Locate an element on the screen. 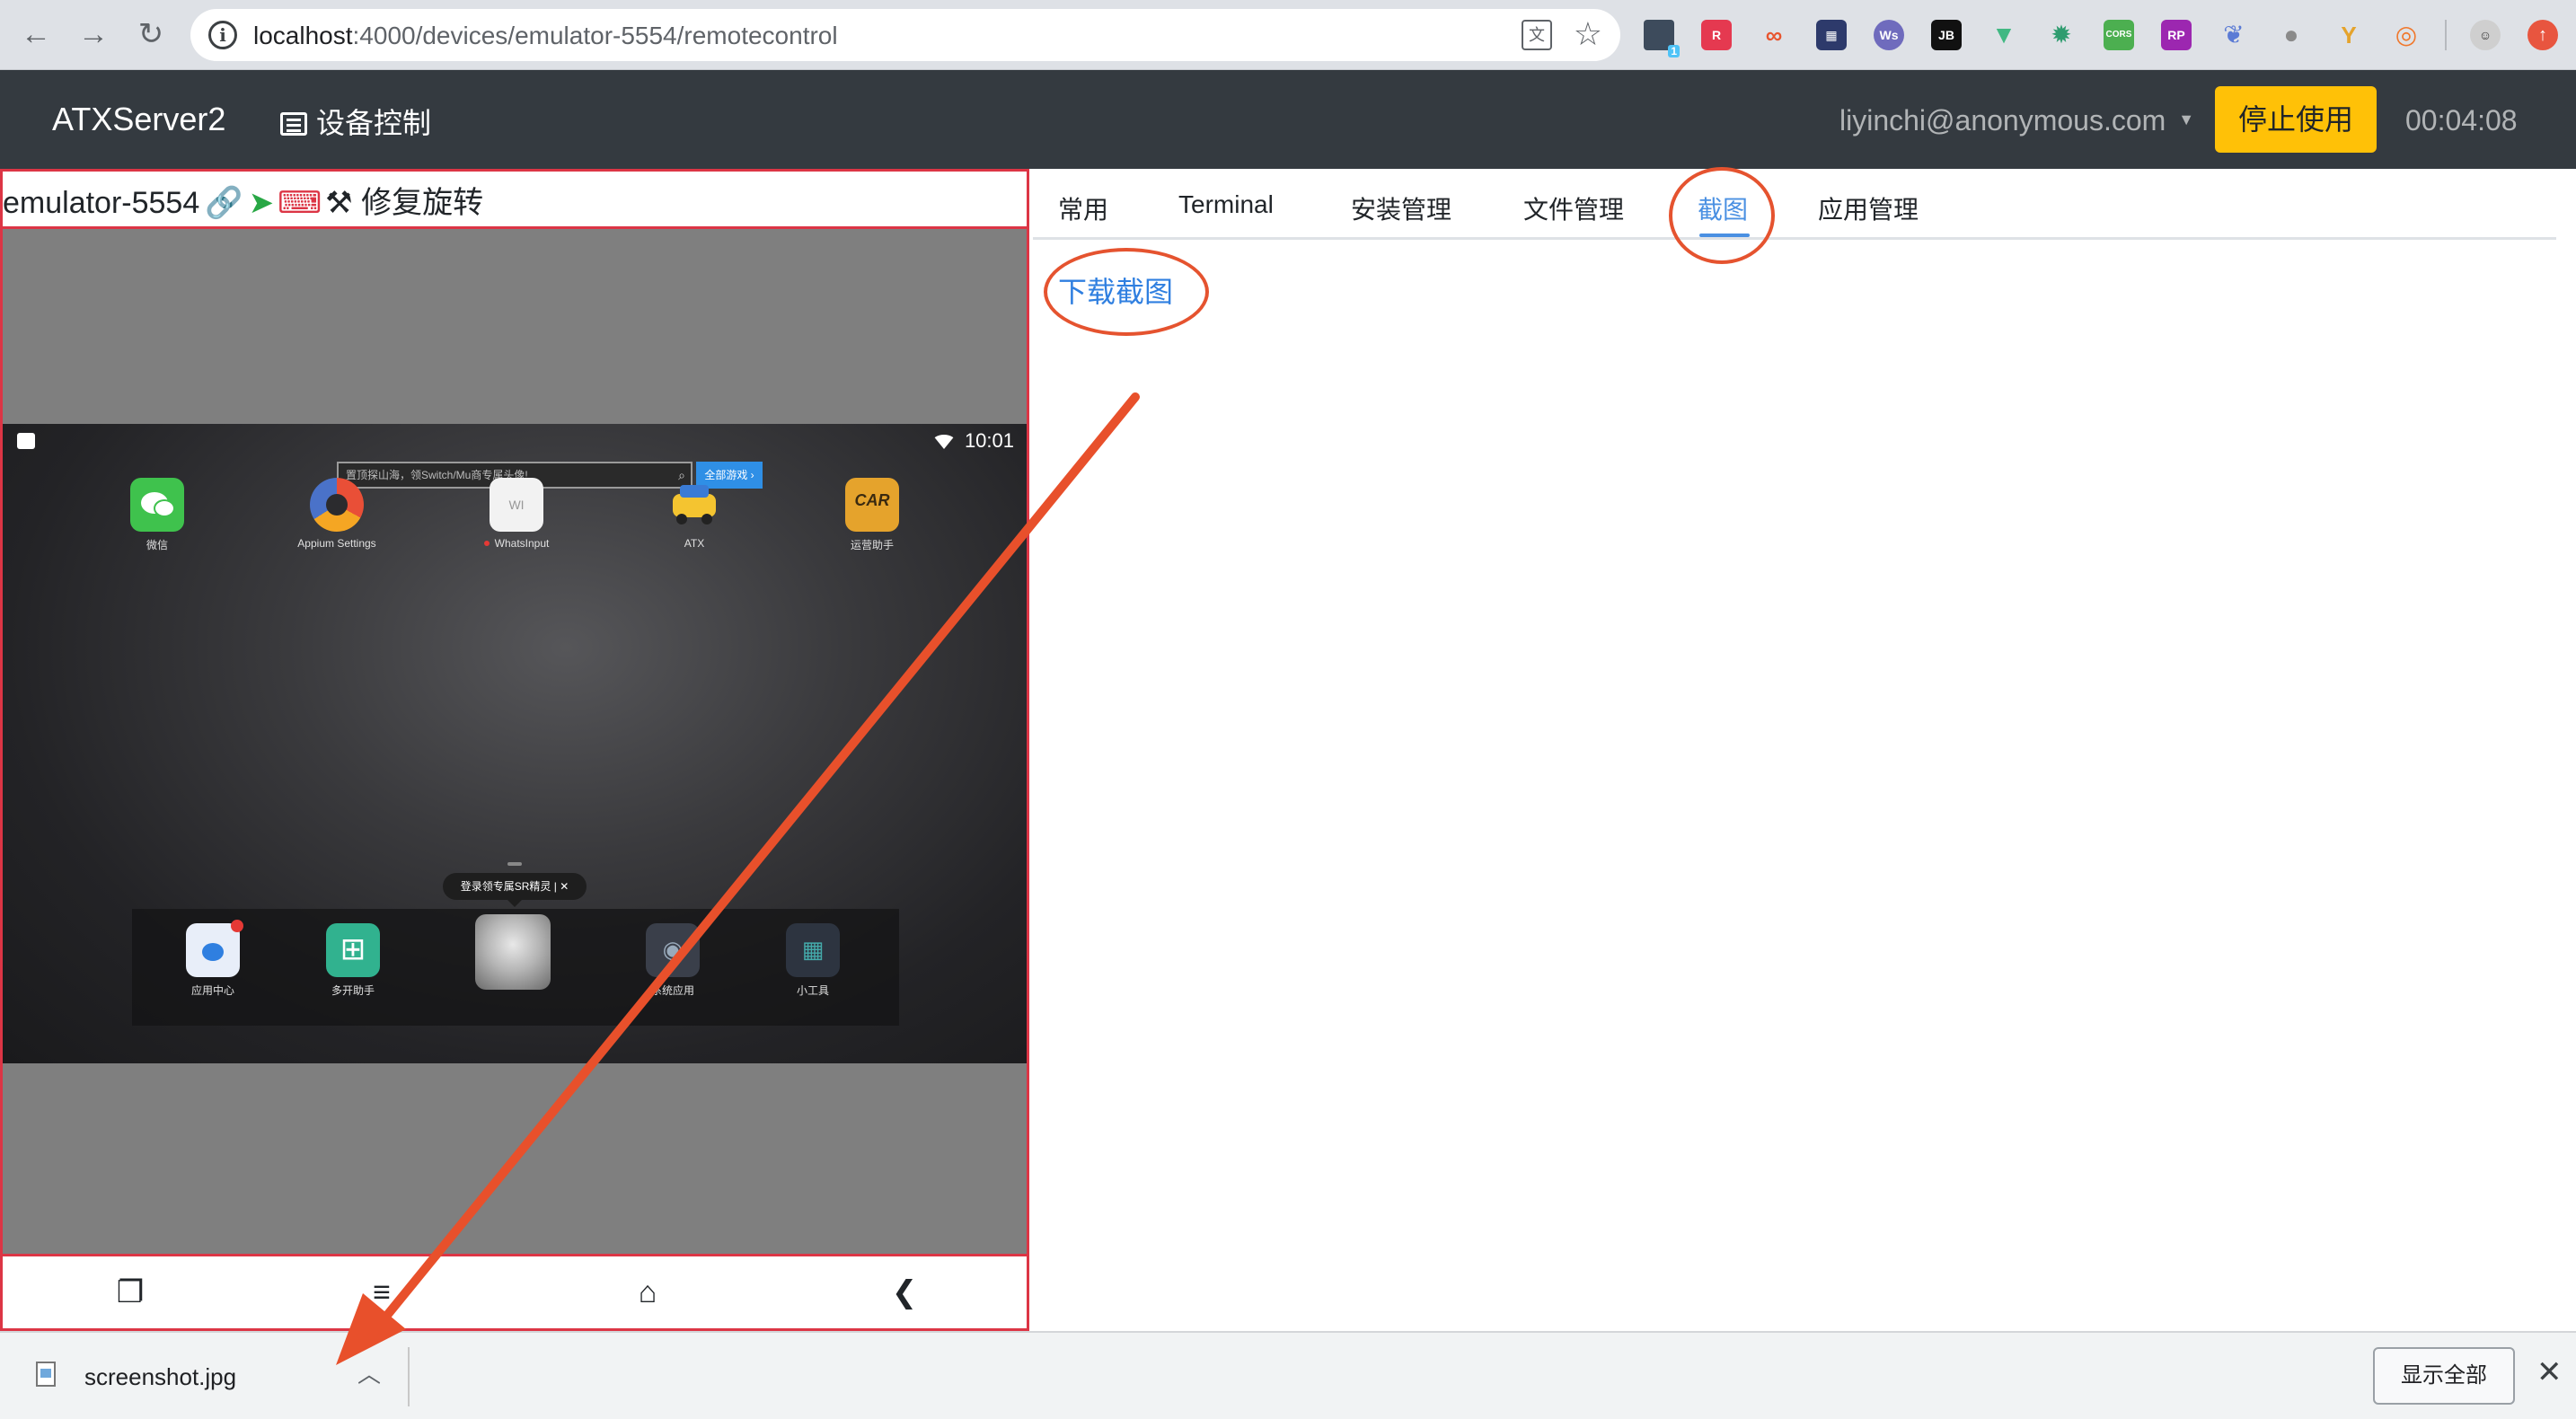  session-timer: 00:04:08 is located at coordinates (2461, 120).